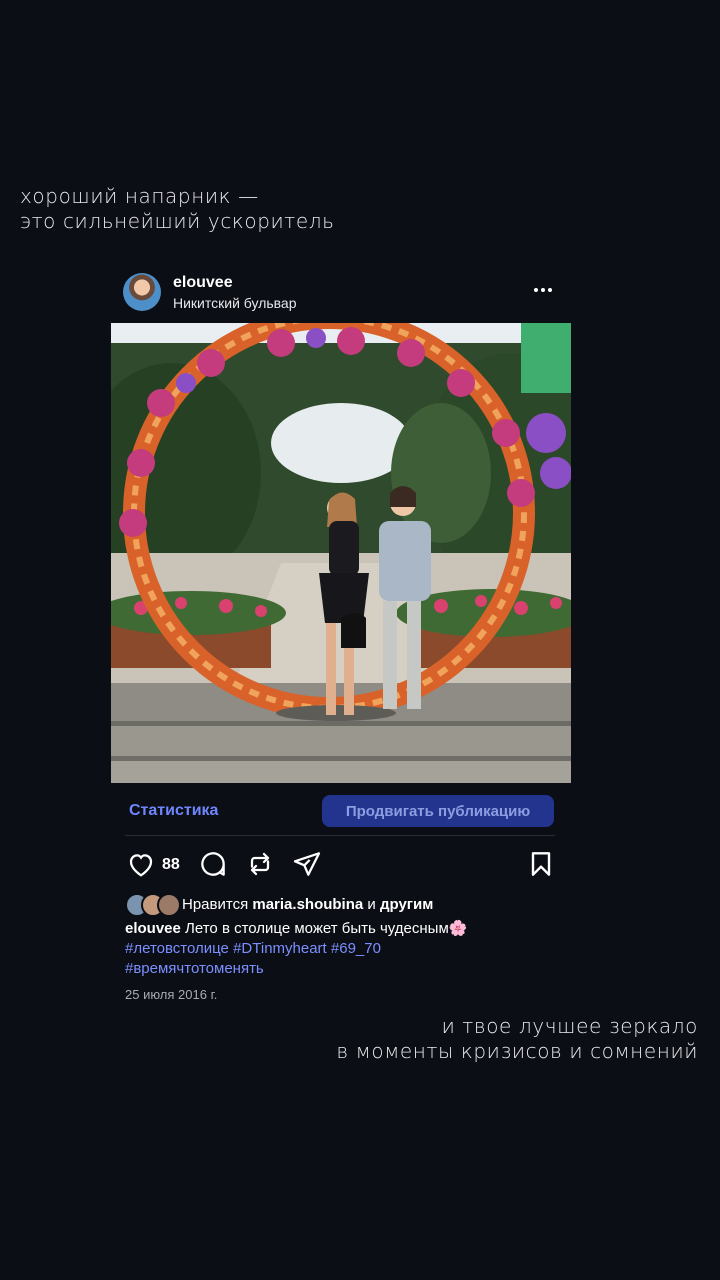  What do you see at coordinates (280, 948) in the screenshot?
I see `hashtag: #DTinmyheart` at bounding box center [280, 948].